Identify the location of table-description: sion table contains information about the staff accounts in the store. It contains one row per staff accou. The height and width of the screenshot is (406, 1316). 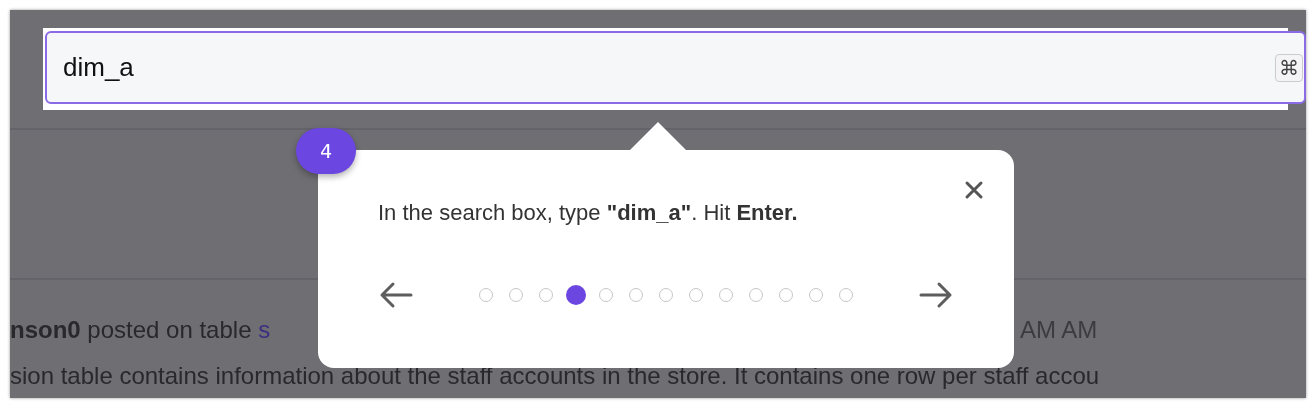
(555, 376).